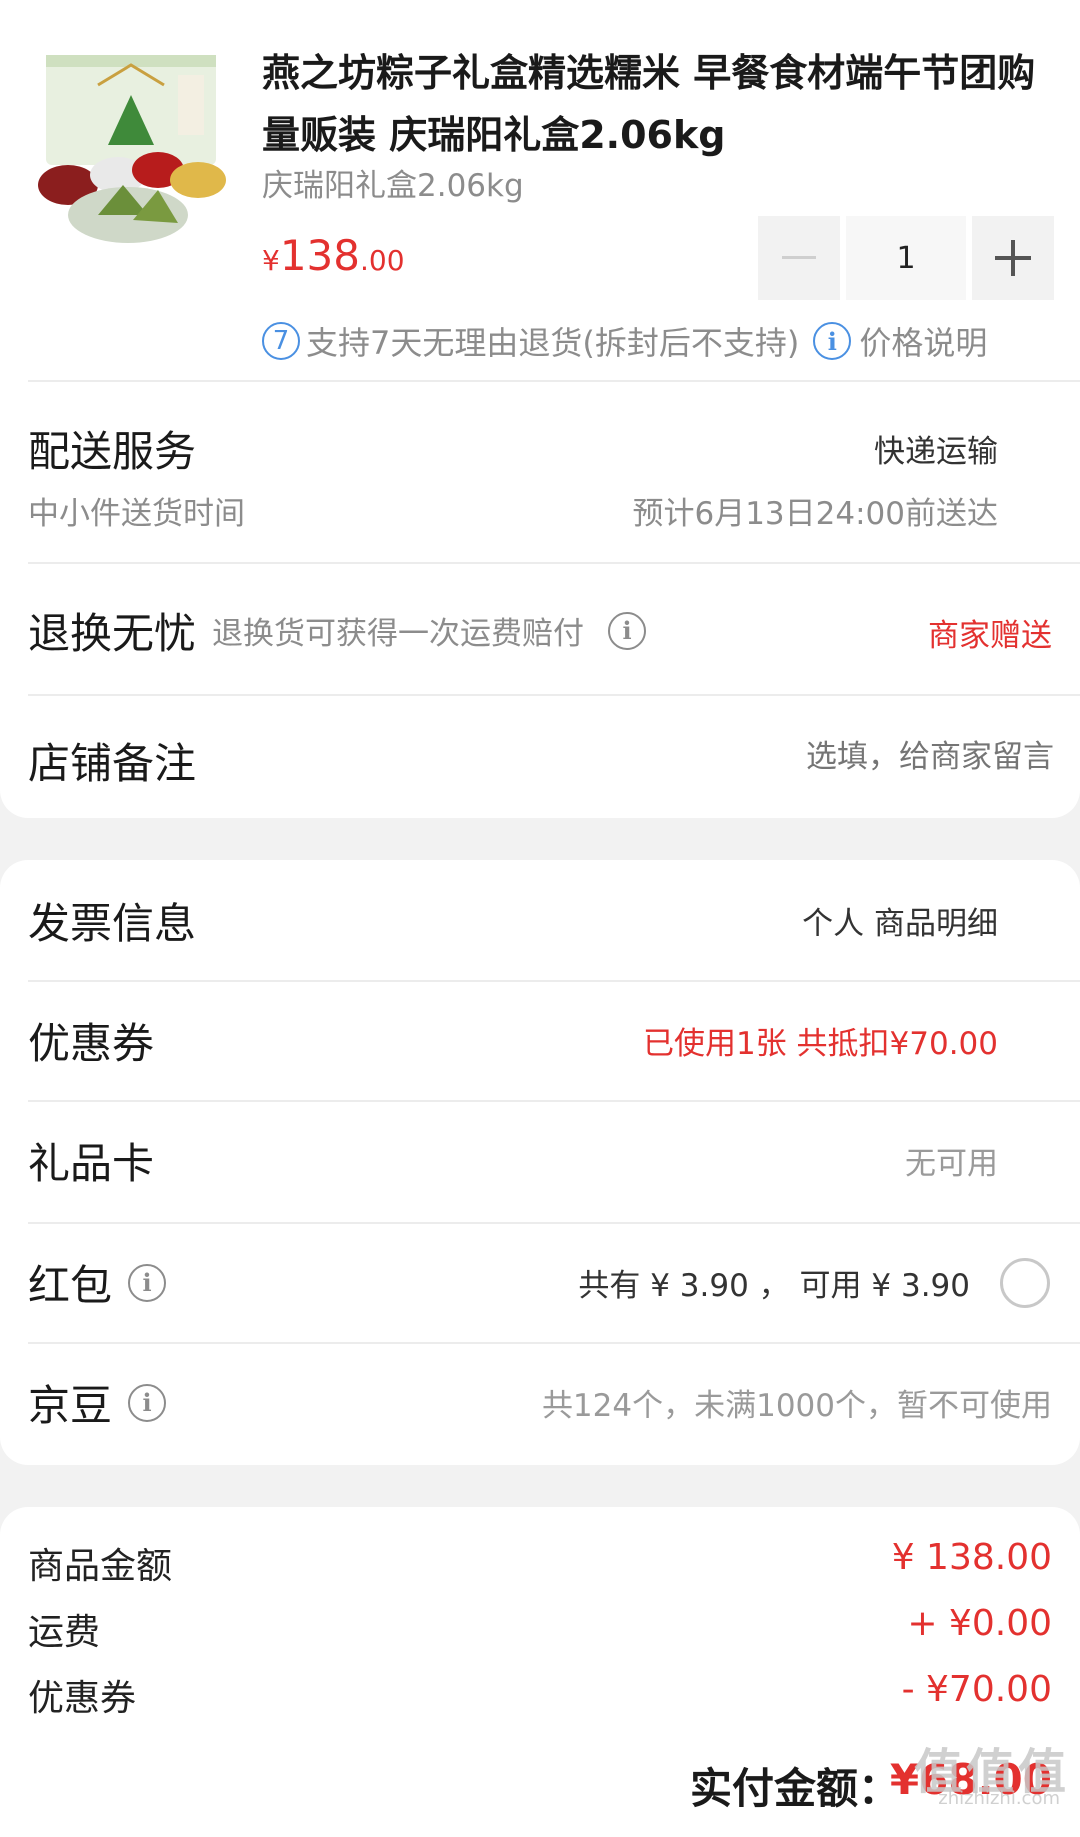 This screenshot has width=1080, height=1837. I want to click on delivery-label: 配送服务, so click(112, 451).